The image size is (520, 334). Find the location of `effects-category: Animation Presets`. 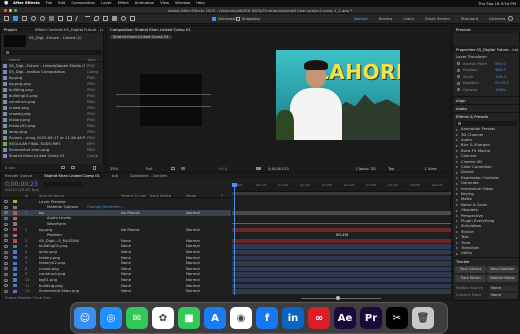

effects-category: Animation Presets is located at coordinates (486, 129).